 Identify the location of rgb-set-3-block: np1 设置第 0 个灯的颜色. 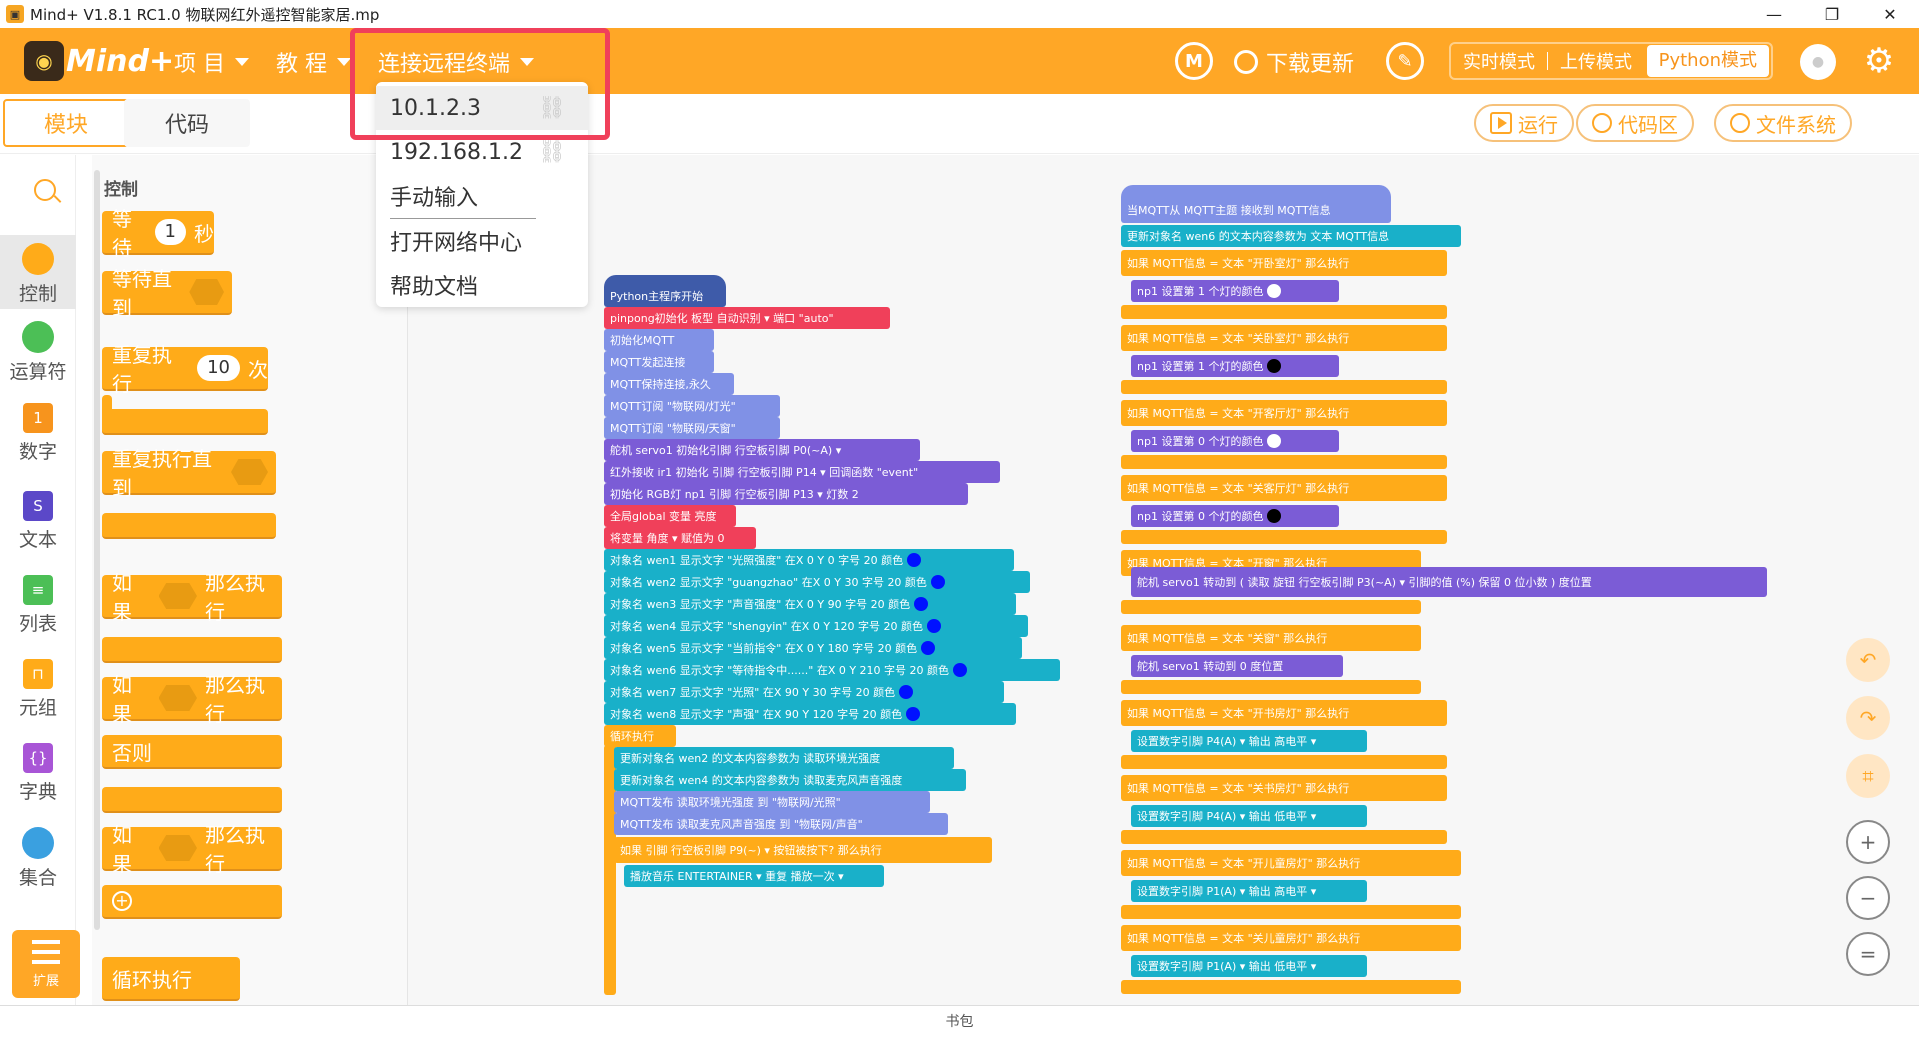
(1235, 441).